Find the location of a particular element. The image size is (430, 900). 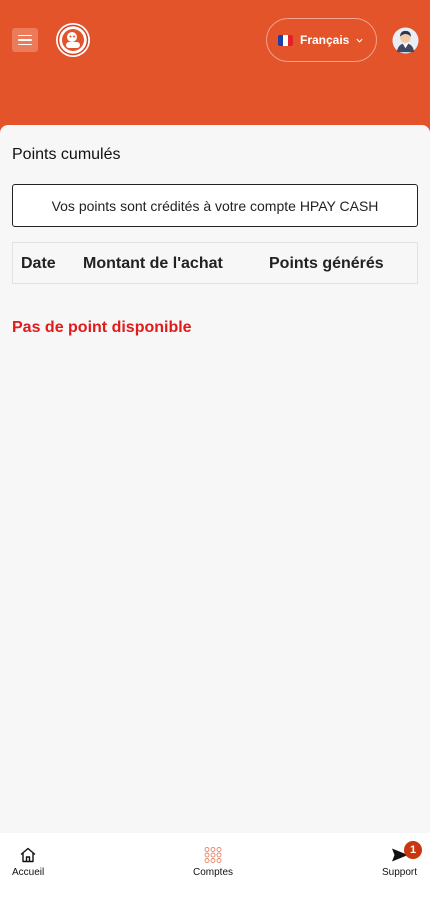

bottom-navigation: Accueil Comptes Support 1 is located at coordinates (215, 866).